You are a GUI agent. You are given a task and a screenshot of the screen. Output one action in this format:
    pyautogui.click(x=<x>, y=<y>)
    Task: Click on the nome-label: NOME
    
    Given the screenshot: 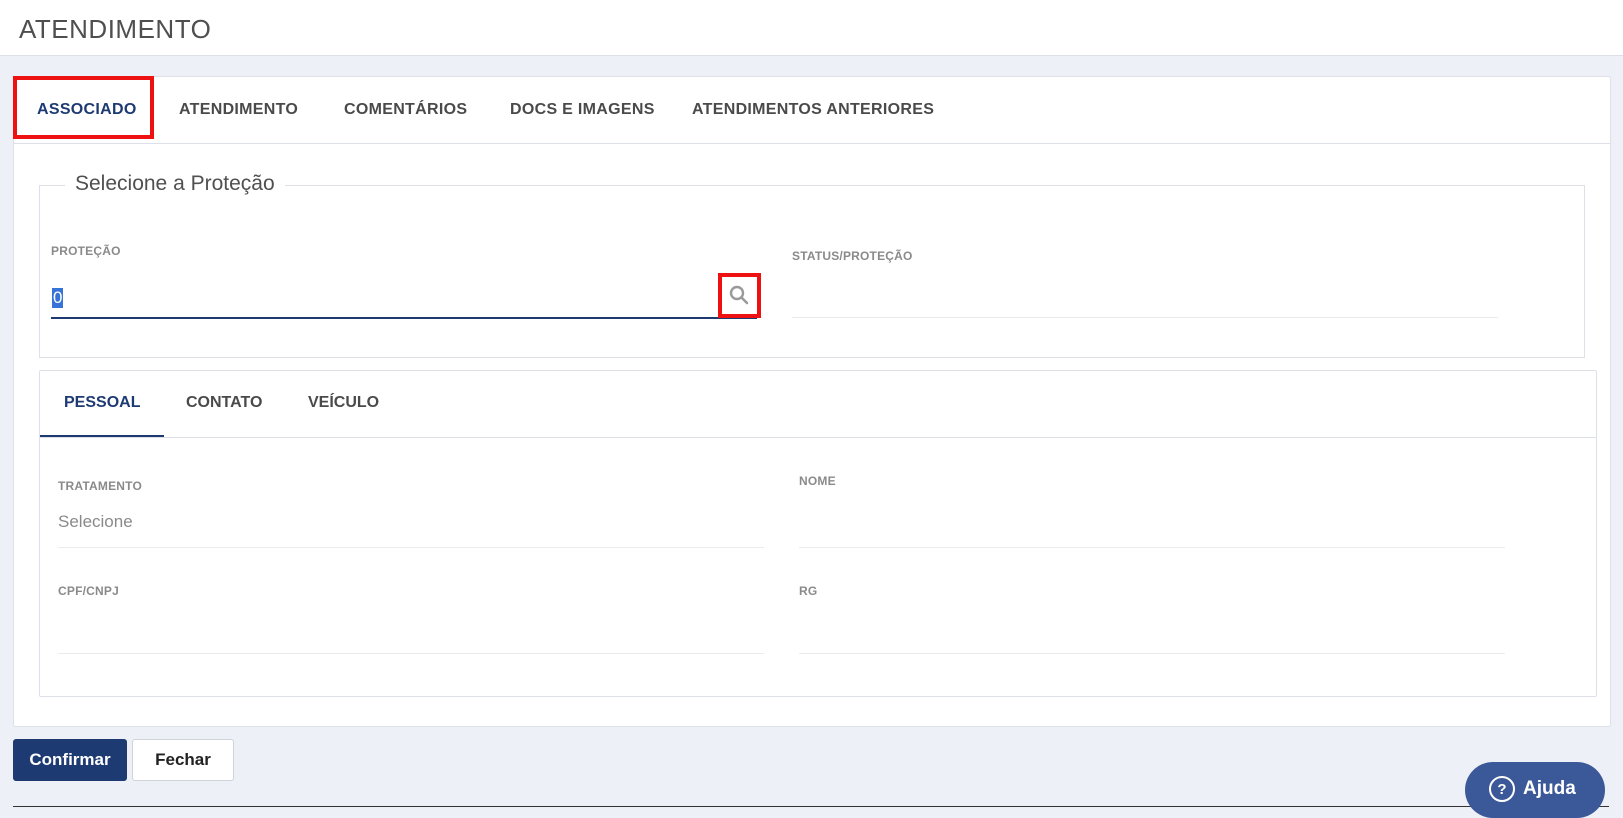 What is the action you would take?
    pyautogui.click(x=817, y=481)
    